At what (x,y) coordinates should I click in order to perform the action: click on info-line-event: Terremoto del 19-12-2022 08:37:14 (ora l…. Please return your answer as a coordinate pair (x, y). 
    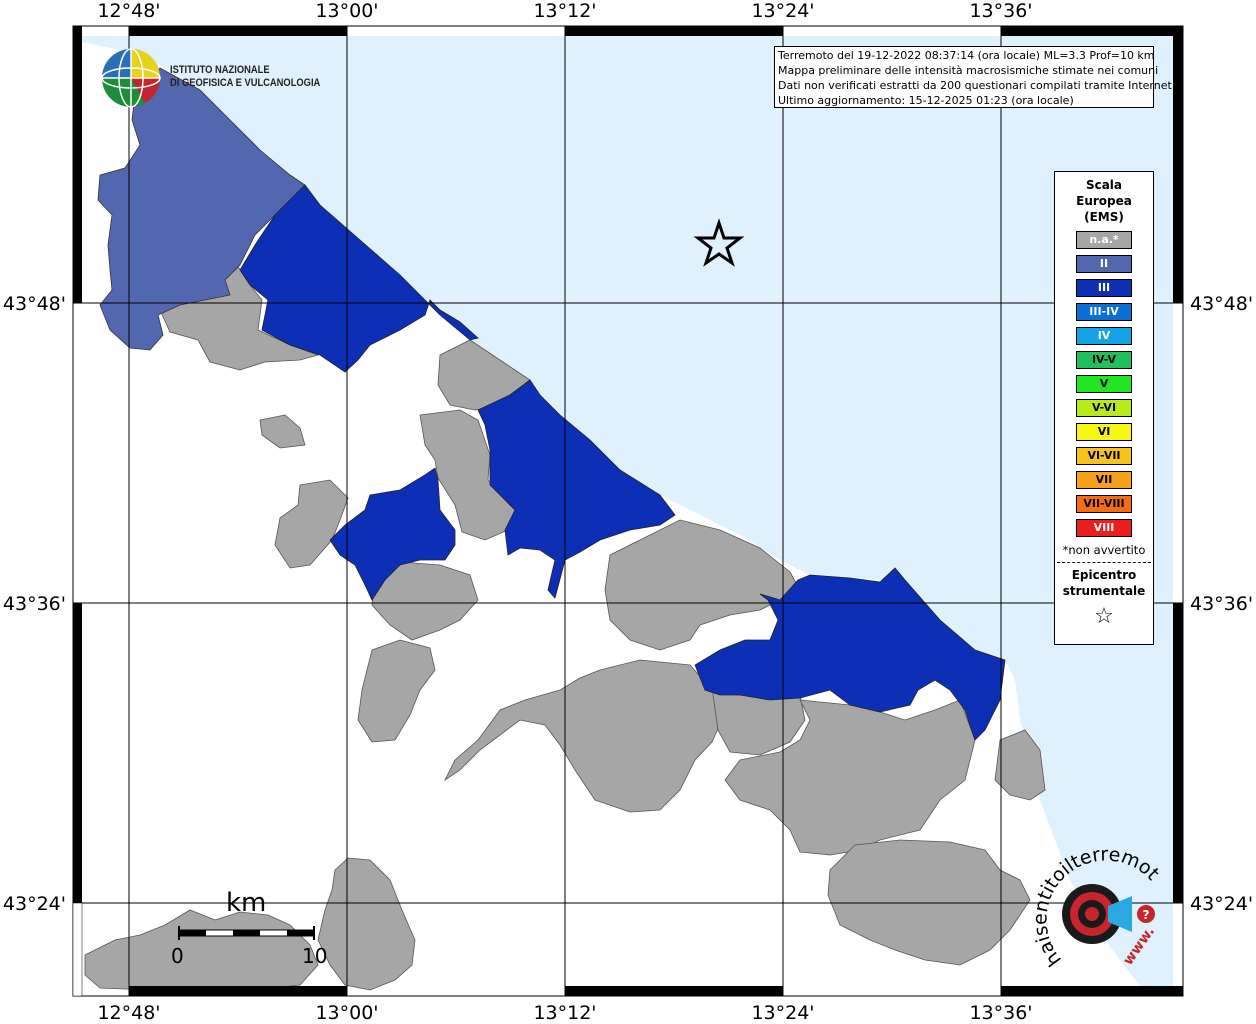
    Looking at the image, I should click on (966, 55).